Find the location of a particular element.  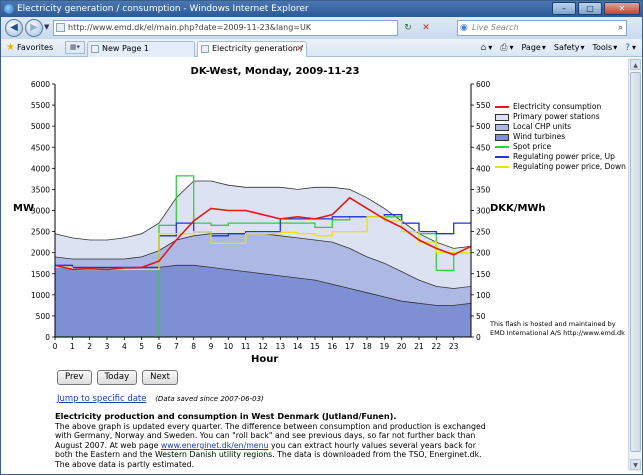

y-tick-label-left: 3500 is located at coordinates (40, 189).